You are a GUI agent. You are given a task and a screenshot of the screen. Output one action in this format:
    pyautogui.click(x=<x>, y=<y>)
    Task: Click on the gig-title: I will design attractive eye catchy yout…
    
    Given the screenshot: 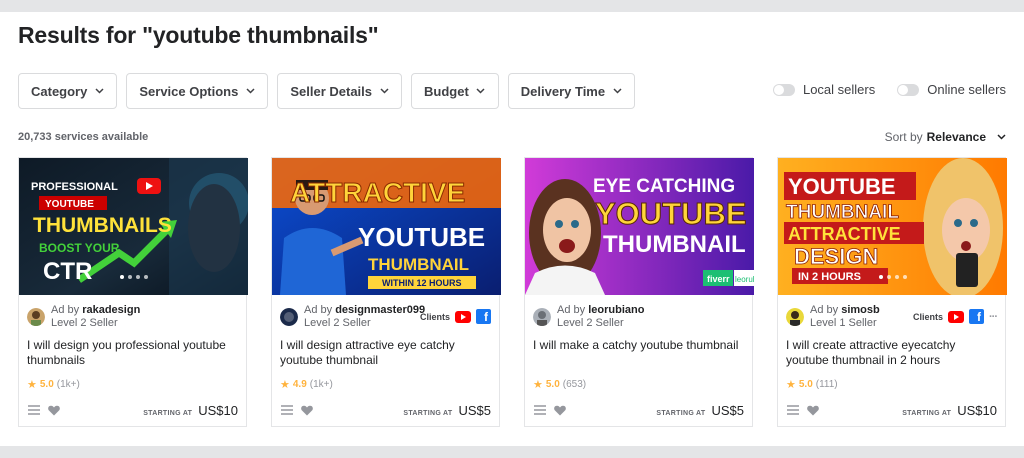 What is the action you would take?
    pyautogui.click(x=386, y=353)
    